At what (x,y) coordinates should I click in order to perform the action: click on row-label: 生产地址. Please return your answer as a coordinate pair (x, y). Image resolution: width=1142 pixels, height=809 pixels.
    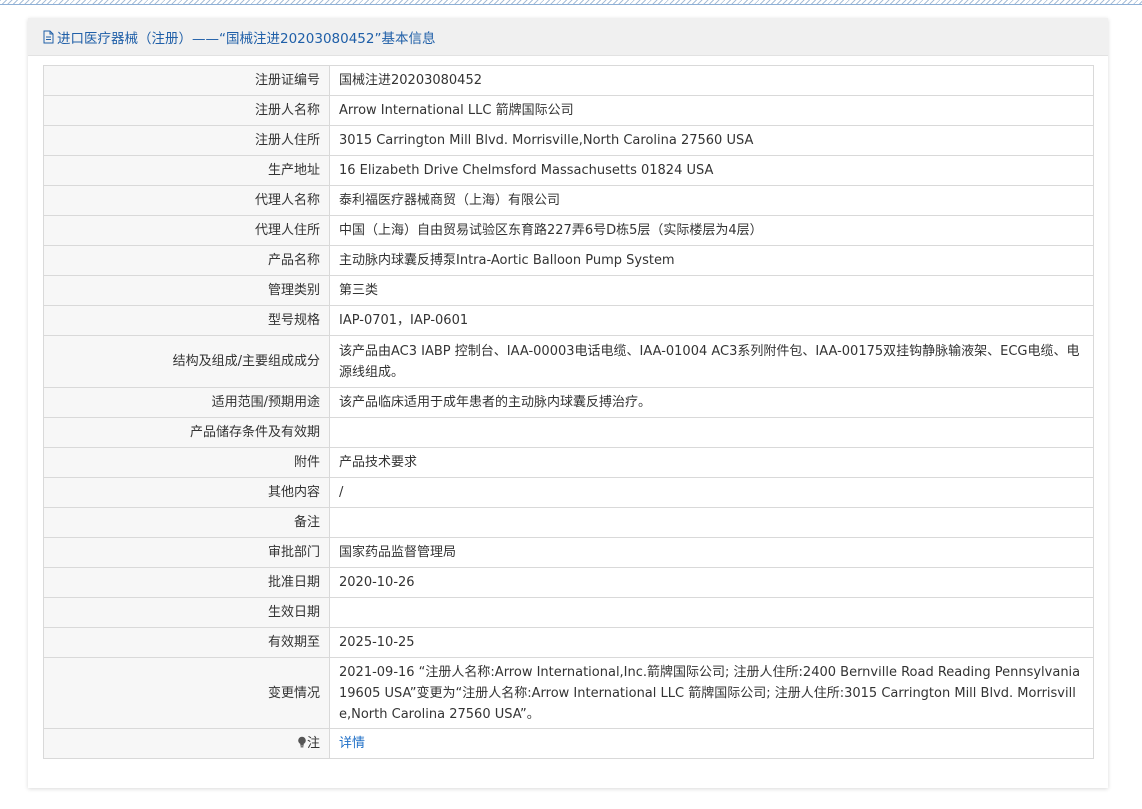
    Looking at the image, I should click on (186, 170).